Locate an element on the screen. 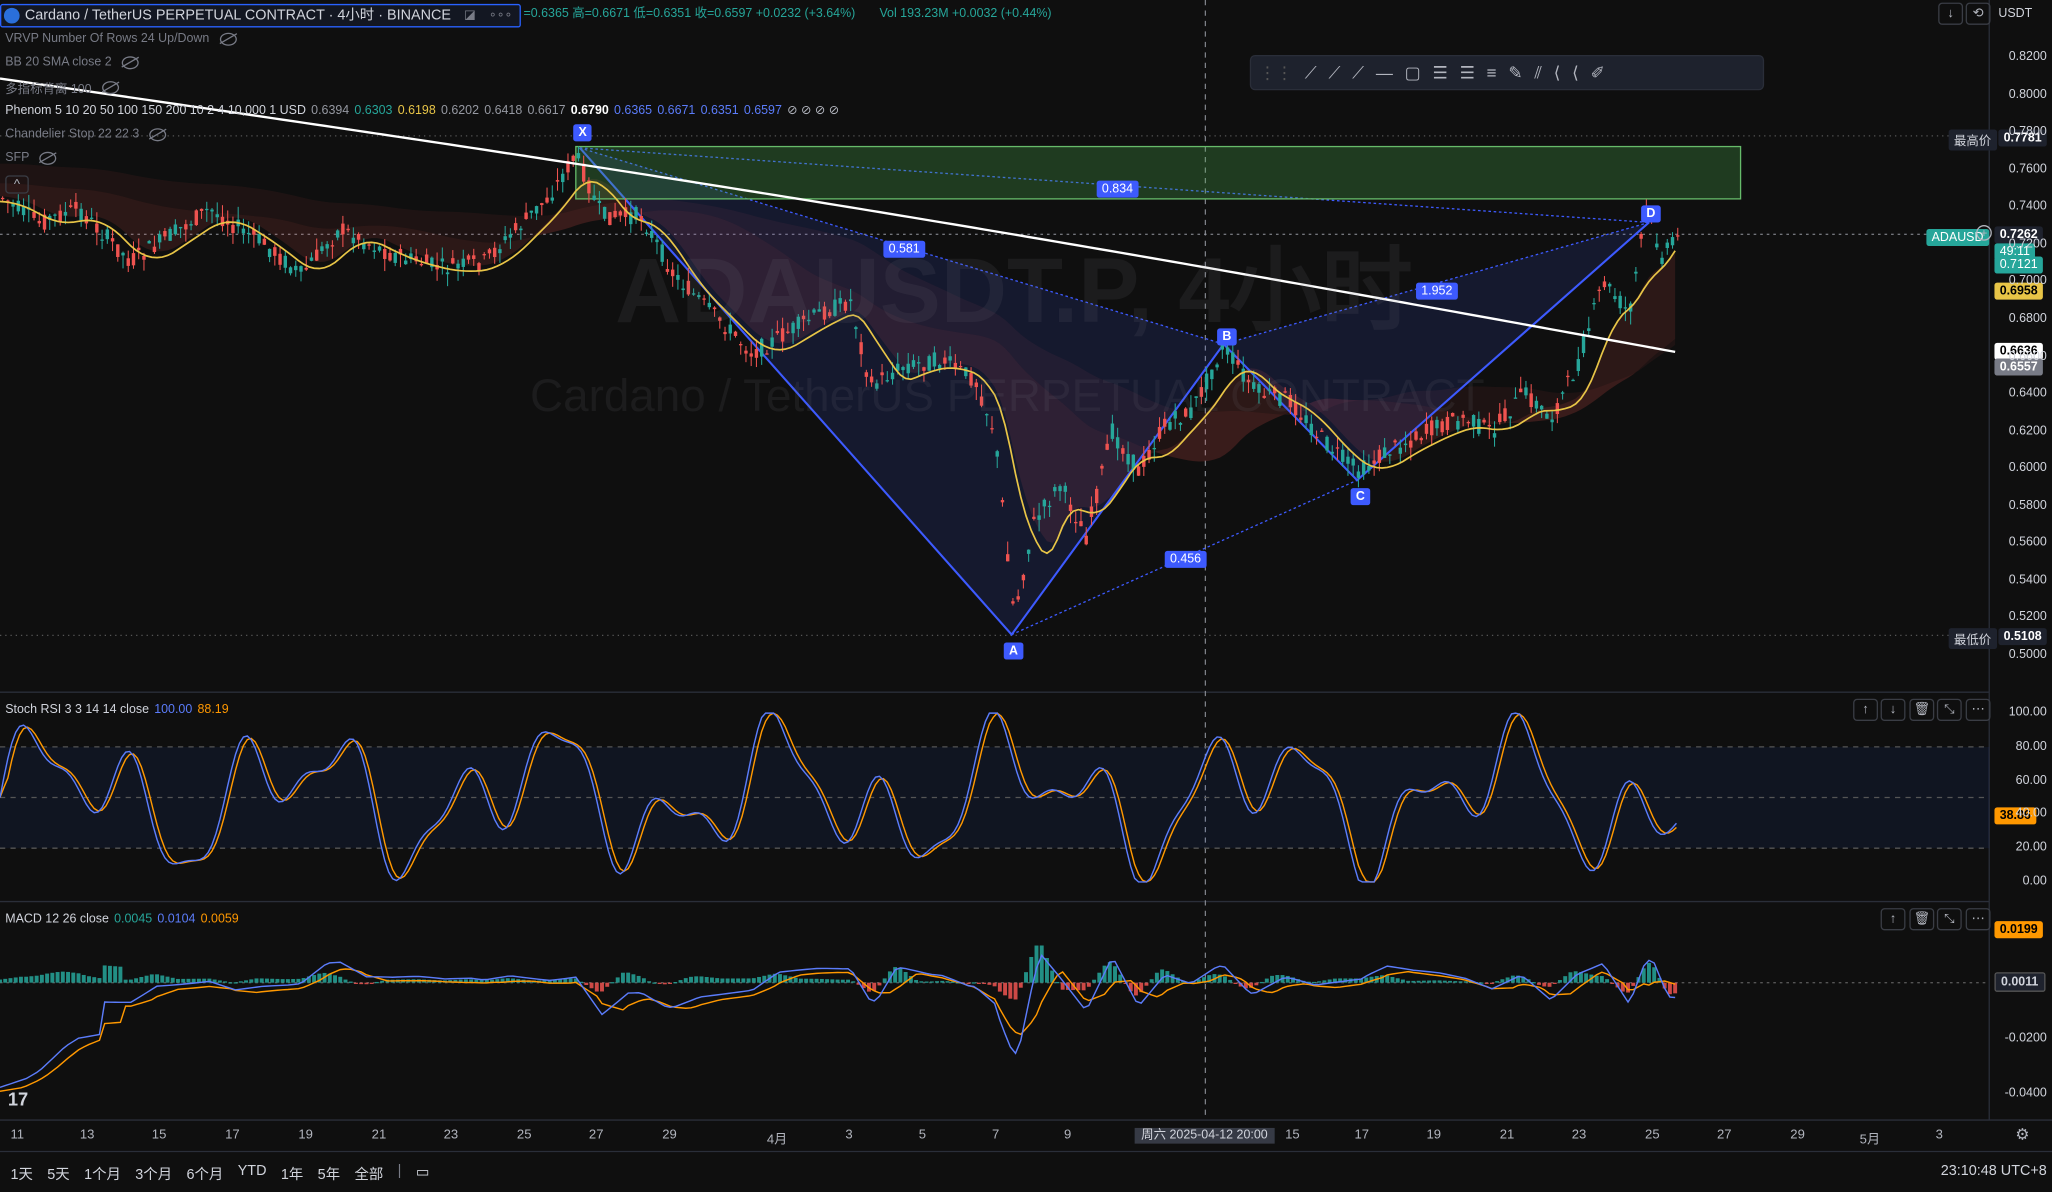  range-3m: 3个月 is located at coordinates (153, 1173).